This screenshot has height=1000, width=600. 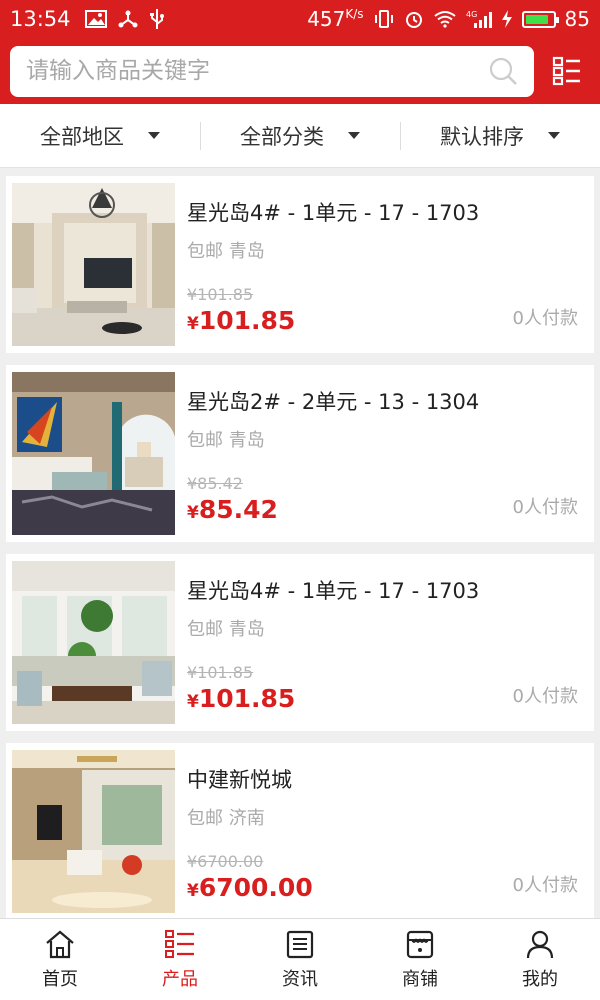 What do you see at coordinates (471, 14) in the screenshot?
I see `svg-text: 4G` at bounding box center [471, 14].